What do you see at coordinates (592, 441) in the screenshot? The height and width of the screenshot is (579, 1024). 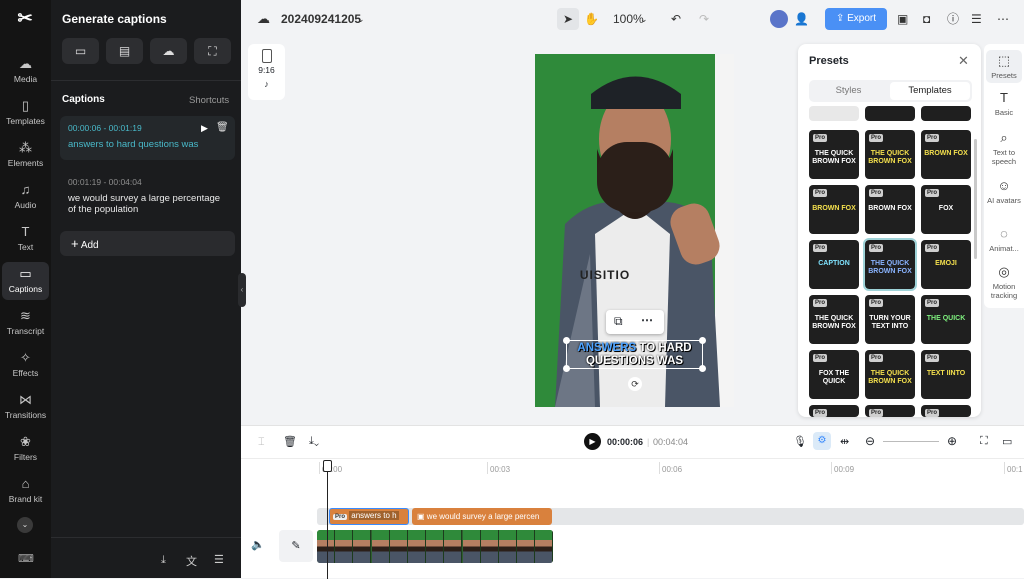 I see `play-button: ▶` at bounding box center [592, 441].